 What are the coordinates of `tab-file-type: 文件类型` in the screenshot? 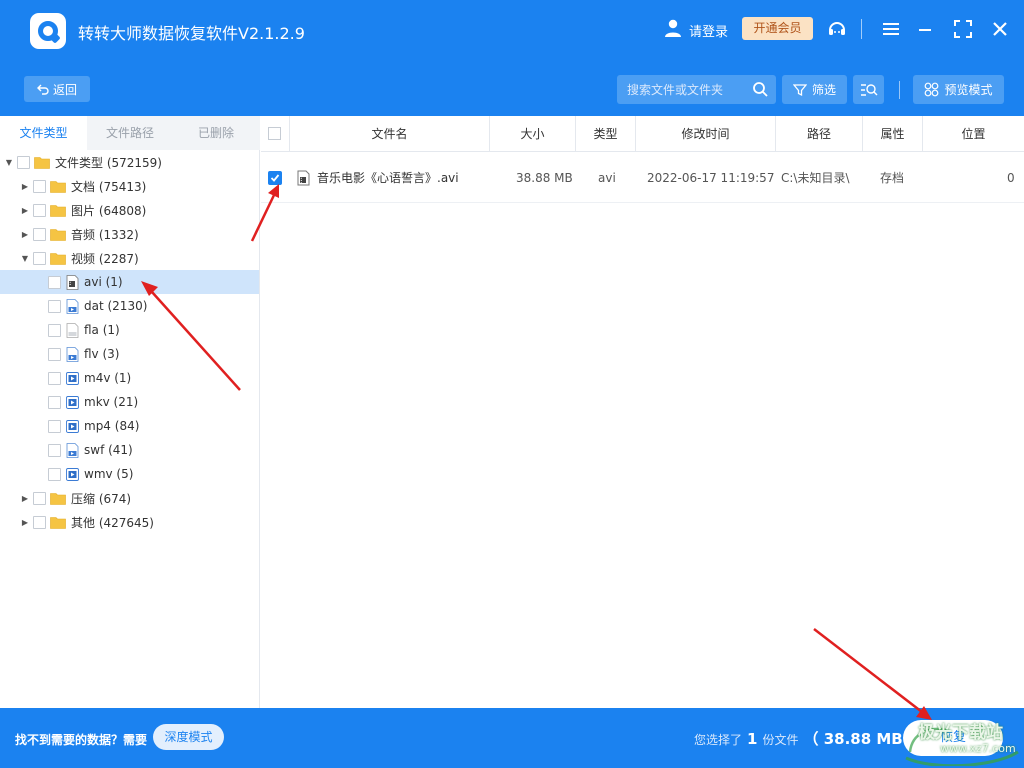 It's located at (43, 133).